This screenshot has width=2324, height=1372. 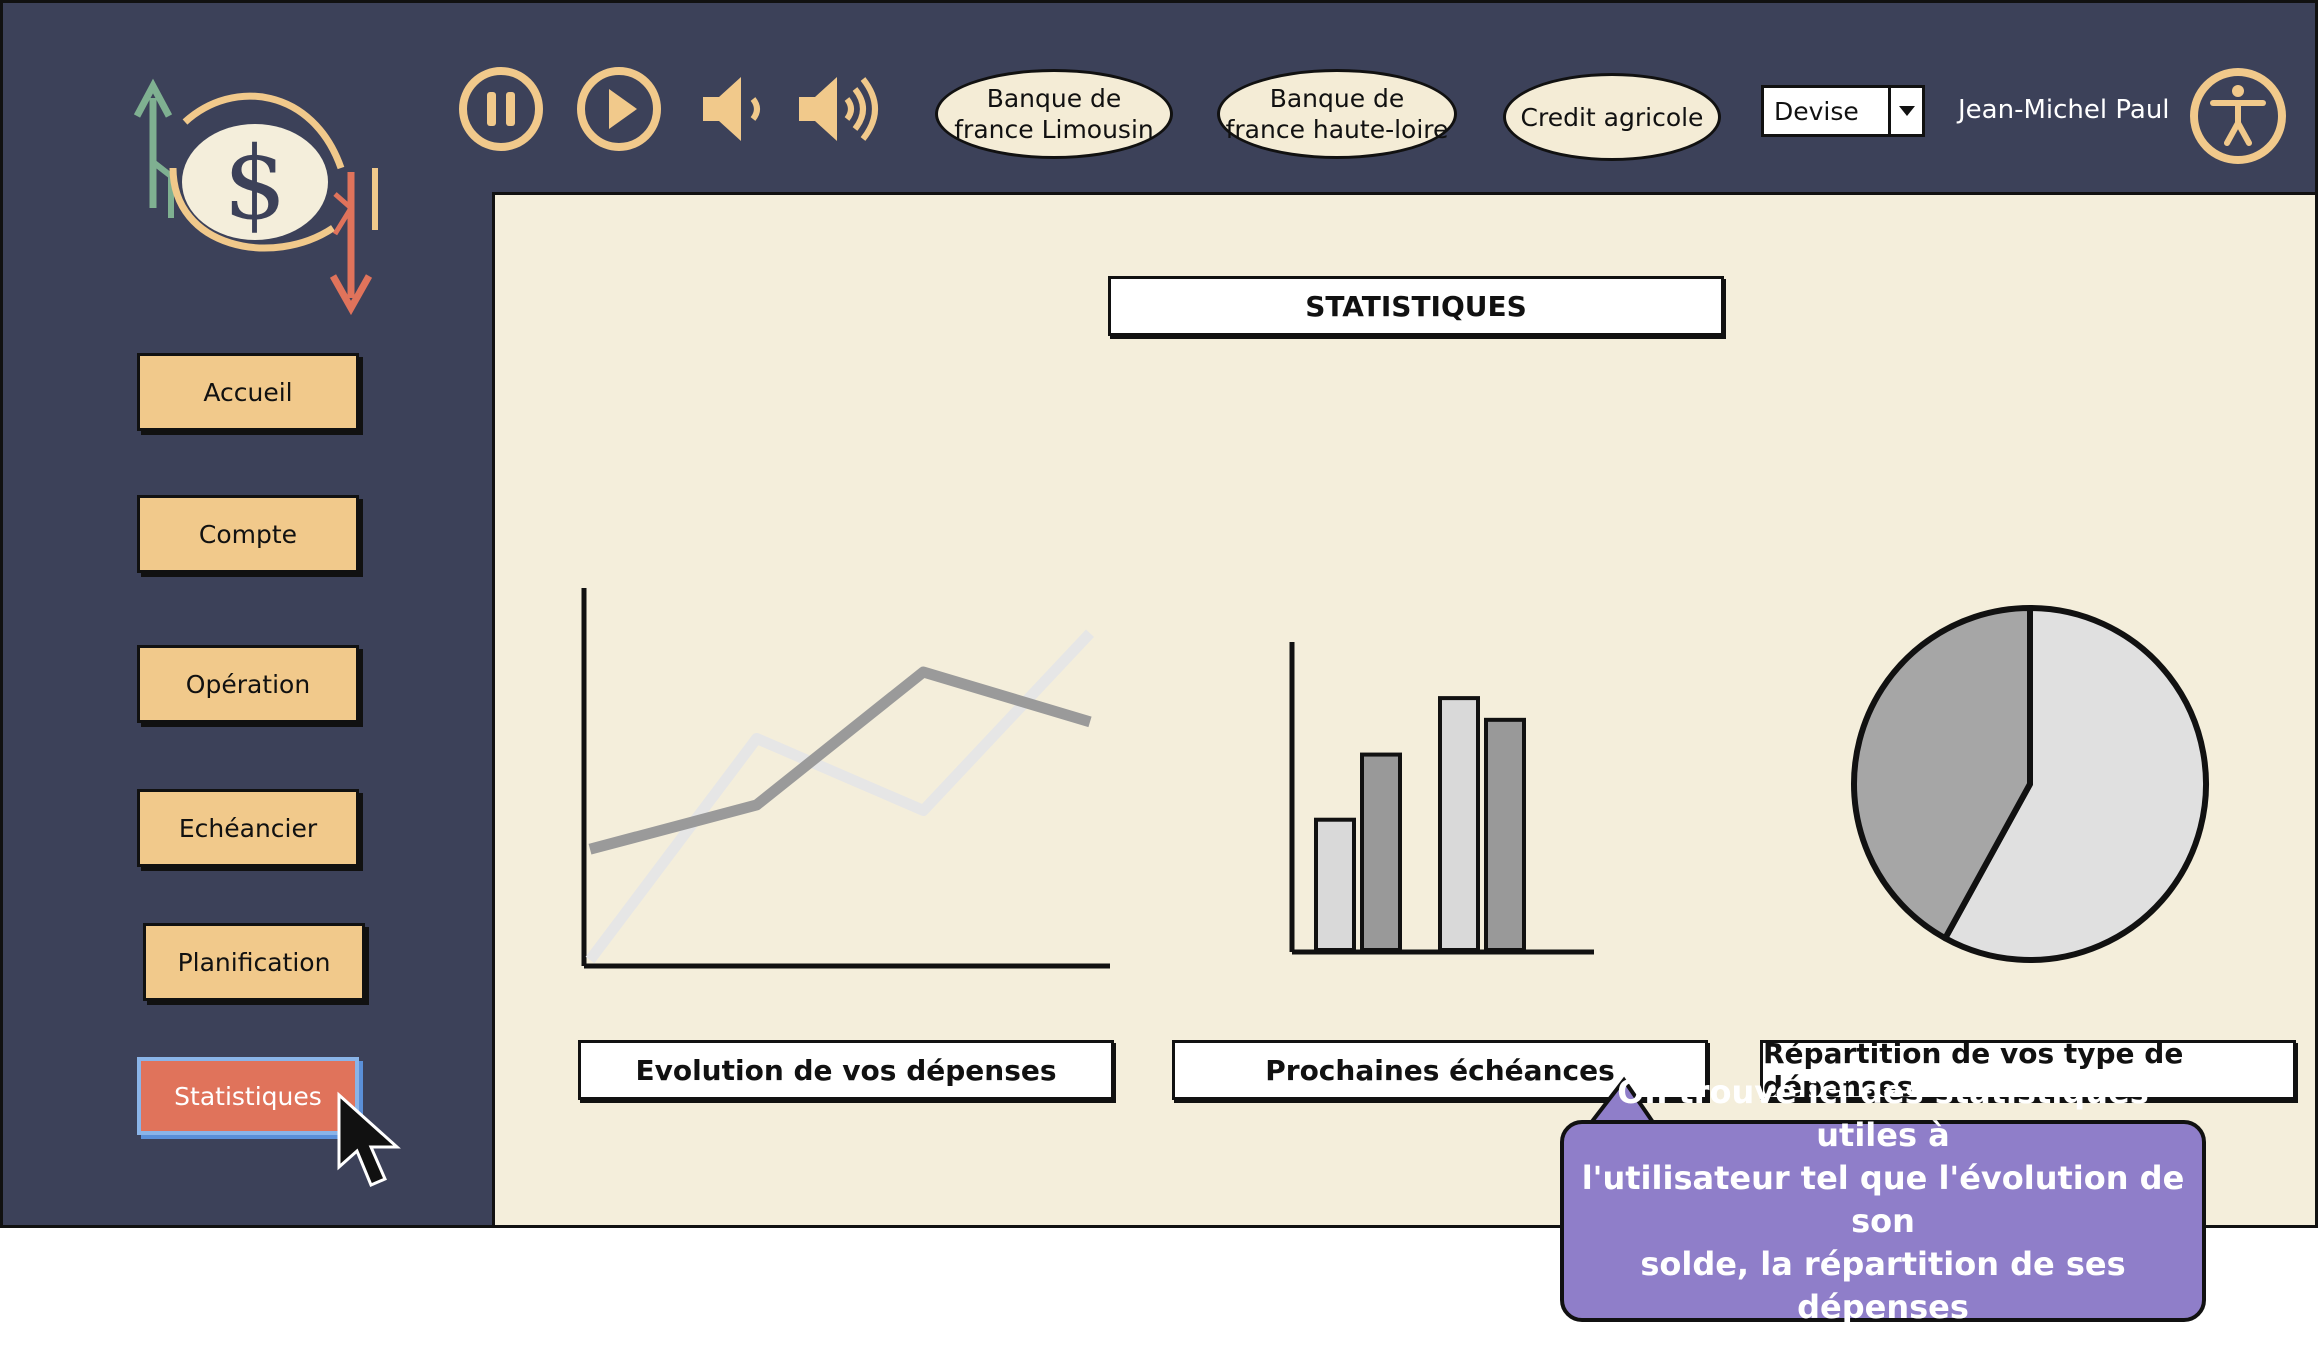 What do you see at coordinates (501, 109) in the screenshot?
I see `pause-icon` at bounding box center [501, 109].